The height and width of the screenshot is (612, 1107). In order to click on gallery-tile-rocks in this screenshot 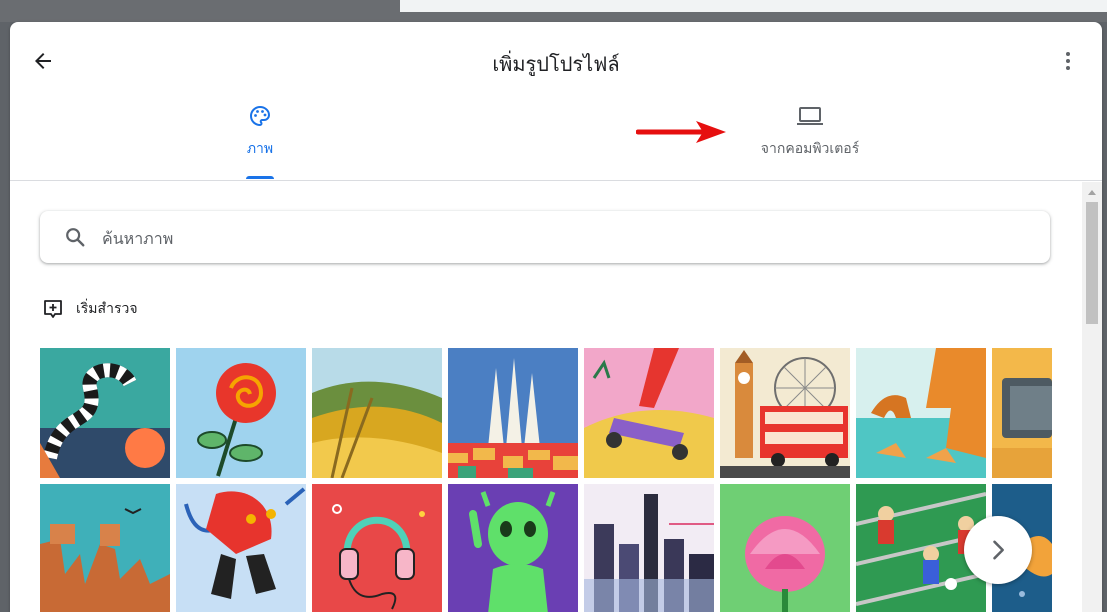, I will do `click(105, 548)`.